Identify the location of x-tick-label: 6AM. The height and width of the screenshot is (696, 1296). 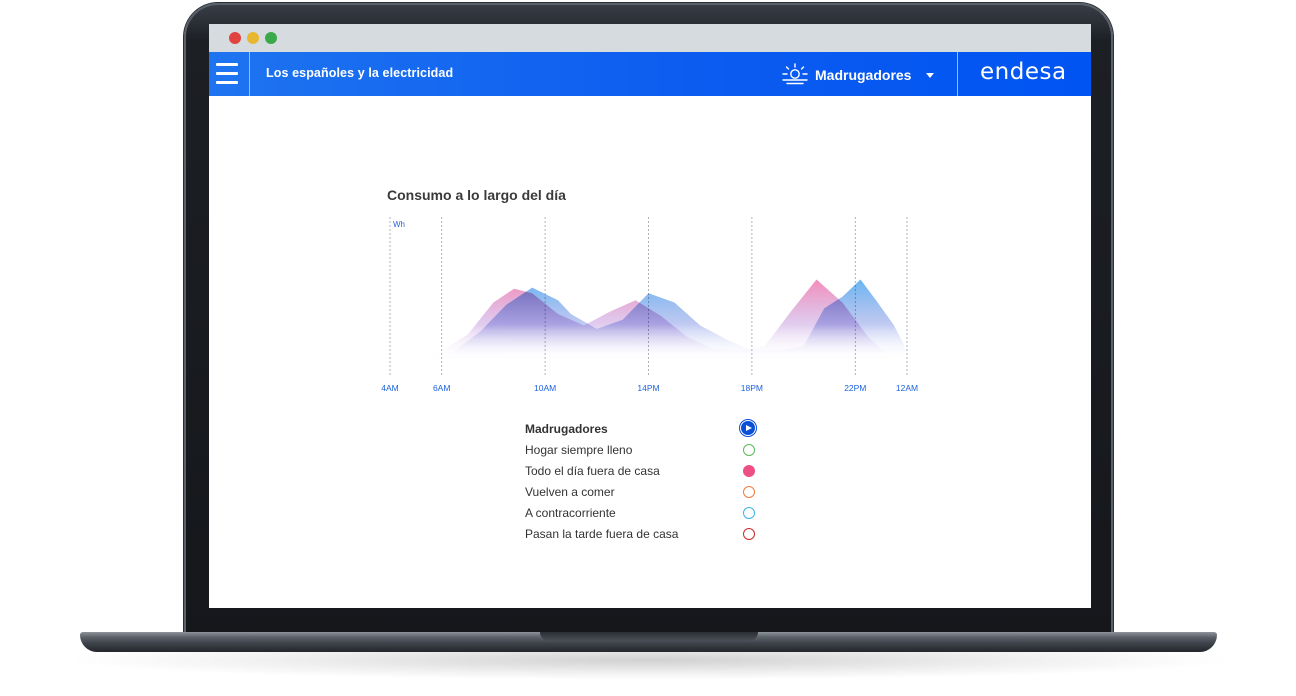
(441, 388).